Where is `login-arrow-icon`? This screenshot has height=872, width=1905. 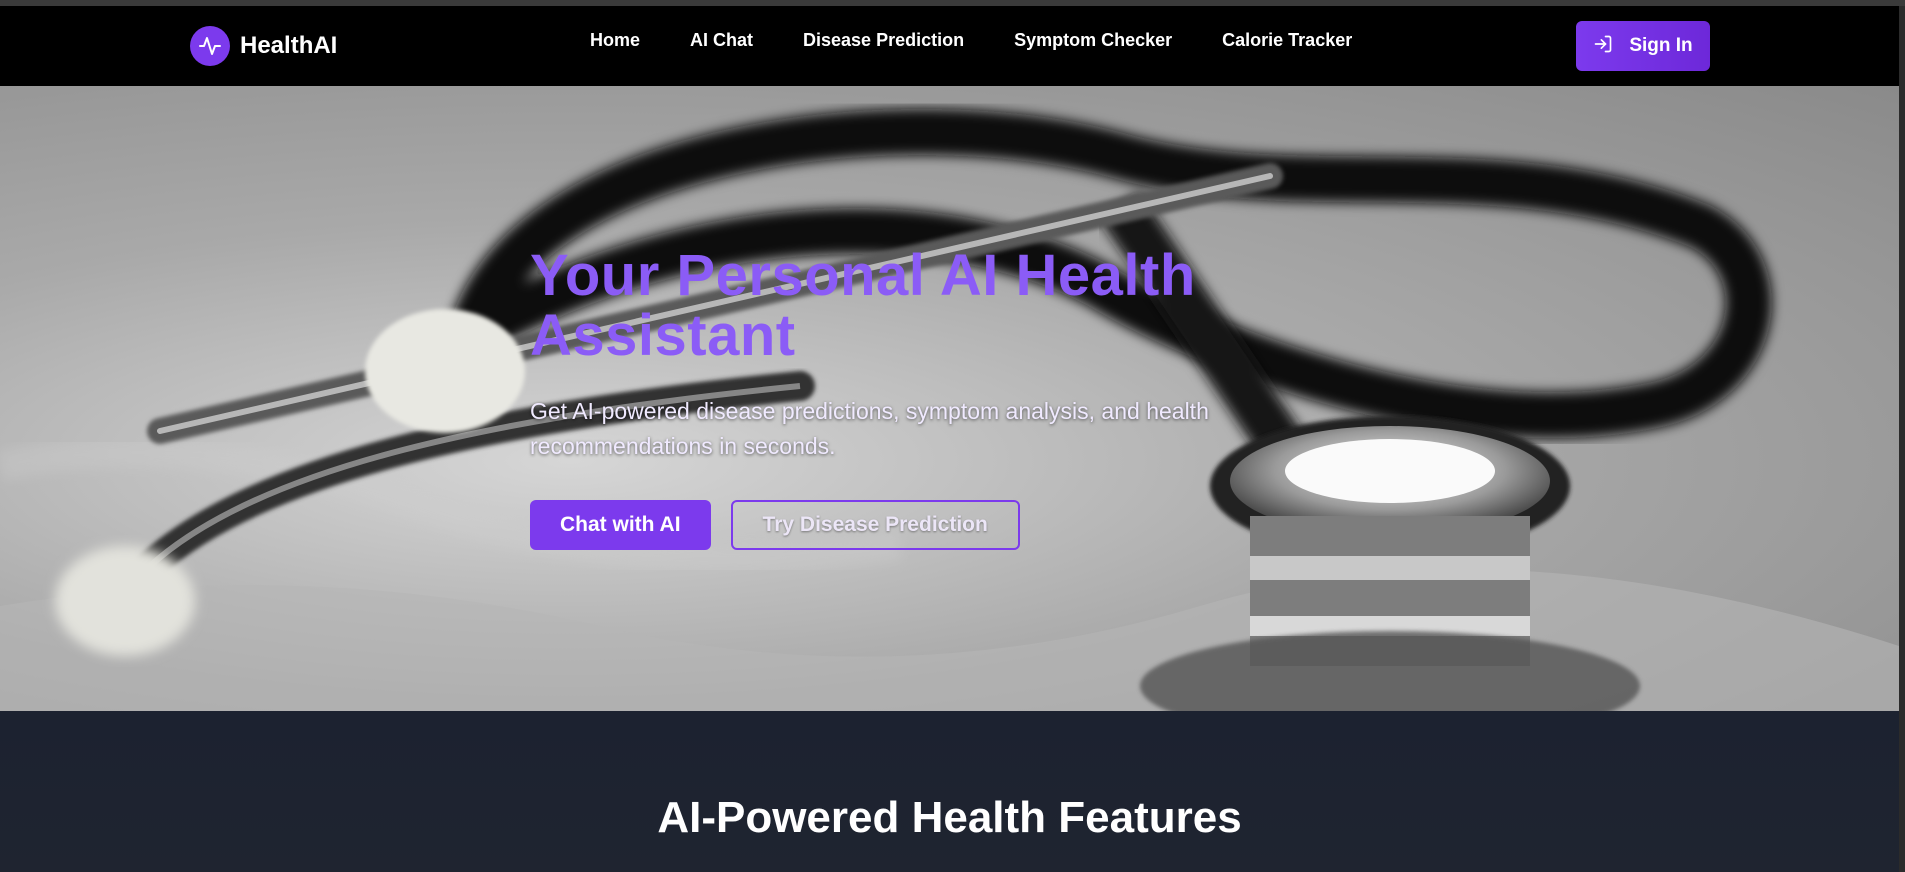
login-arrow-icon is located at coordinates (1603, 46).